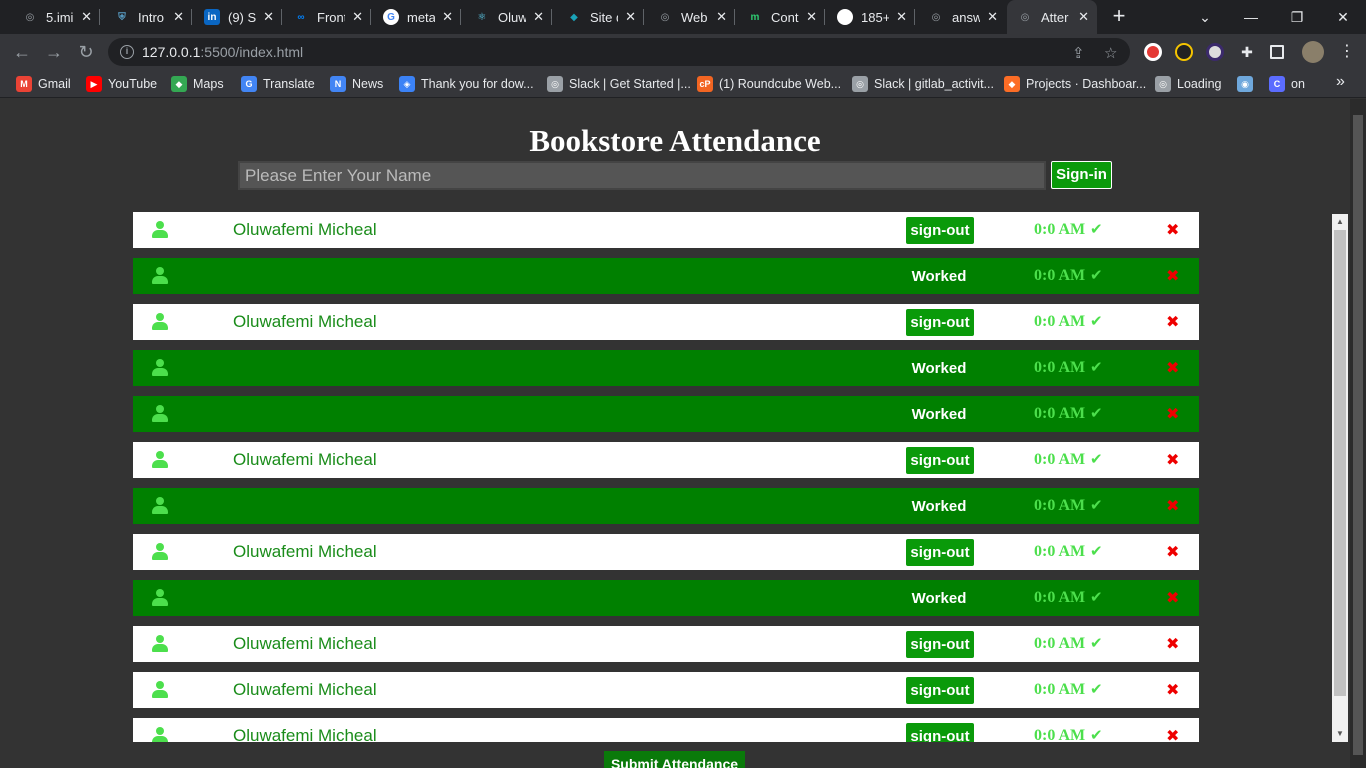 This screenshot has height=768, width=1366. Describe the element at coordinates (1347, 52) in the screenshot. I see `menu-kebab-icon: ⋮` at that location.